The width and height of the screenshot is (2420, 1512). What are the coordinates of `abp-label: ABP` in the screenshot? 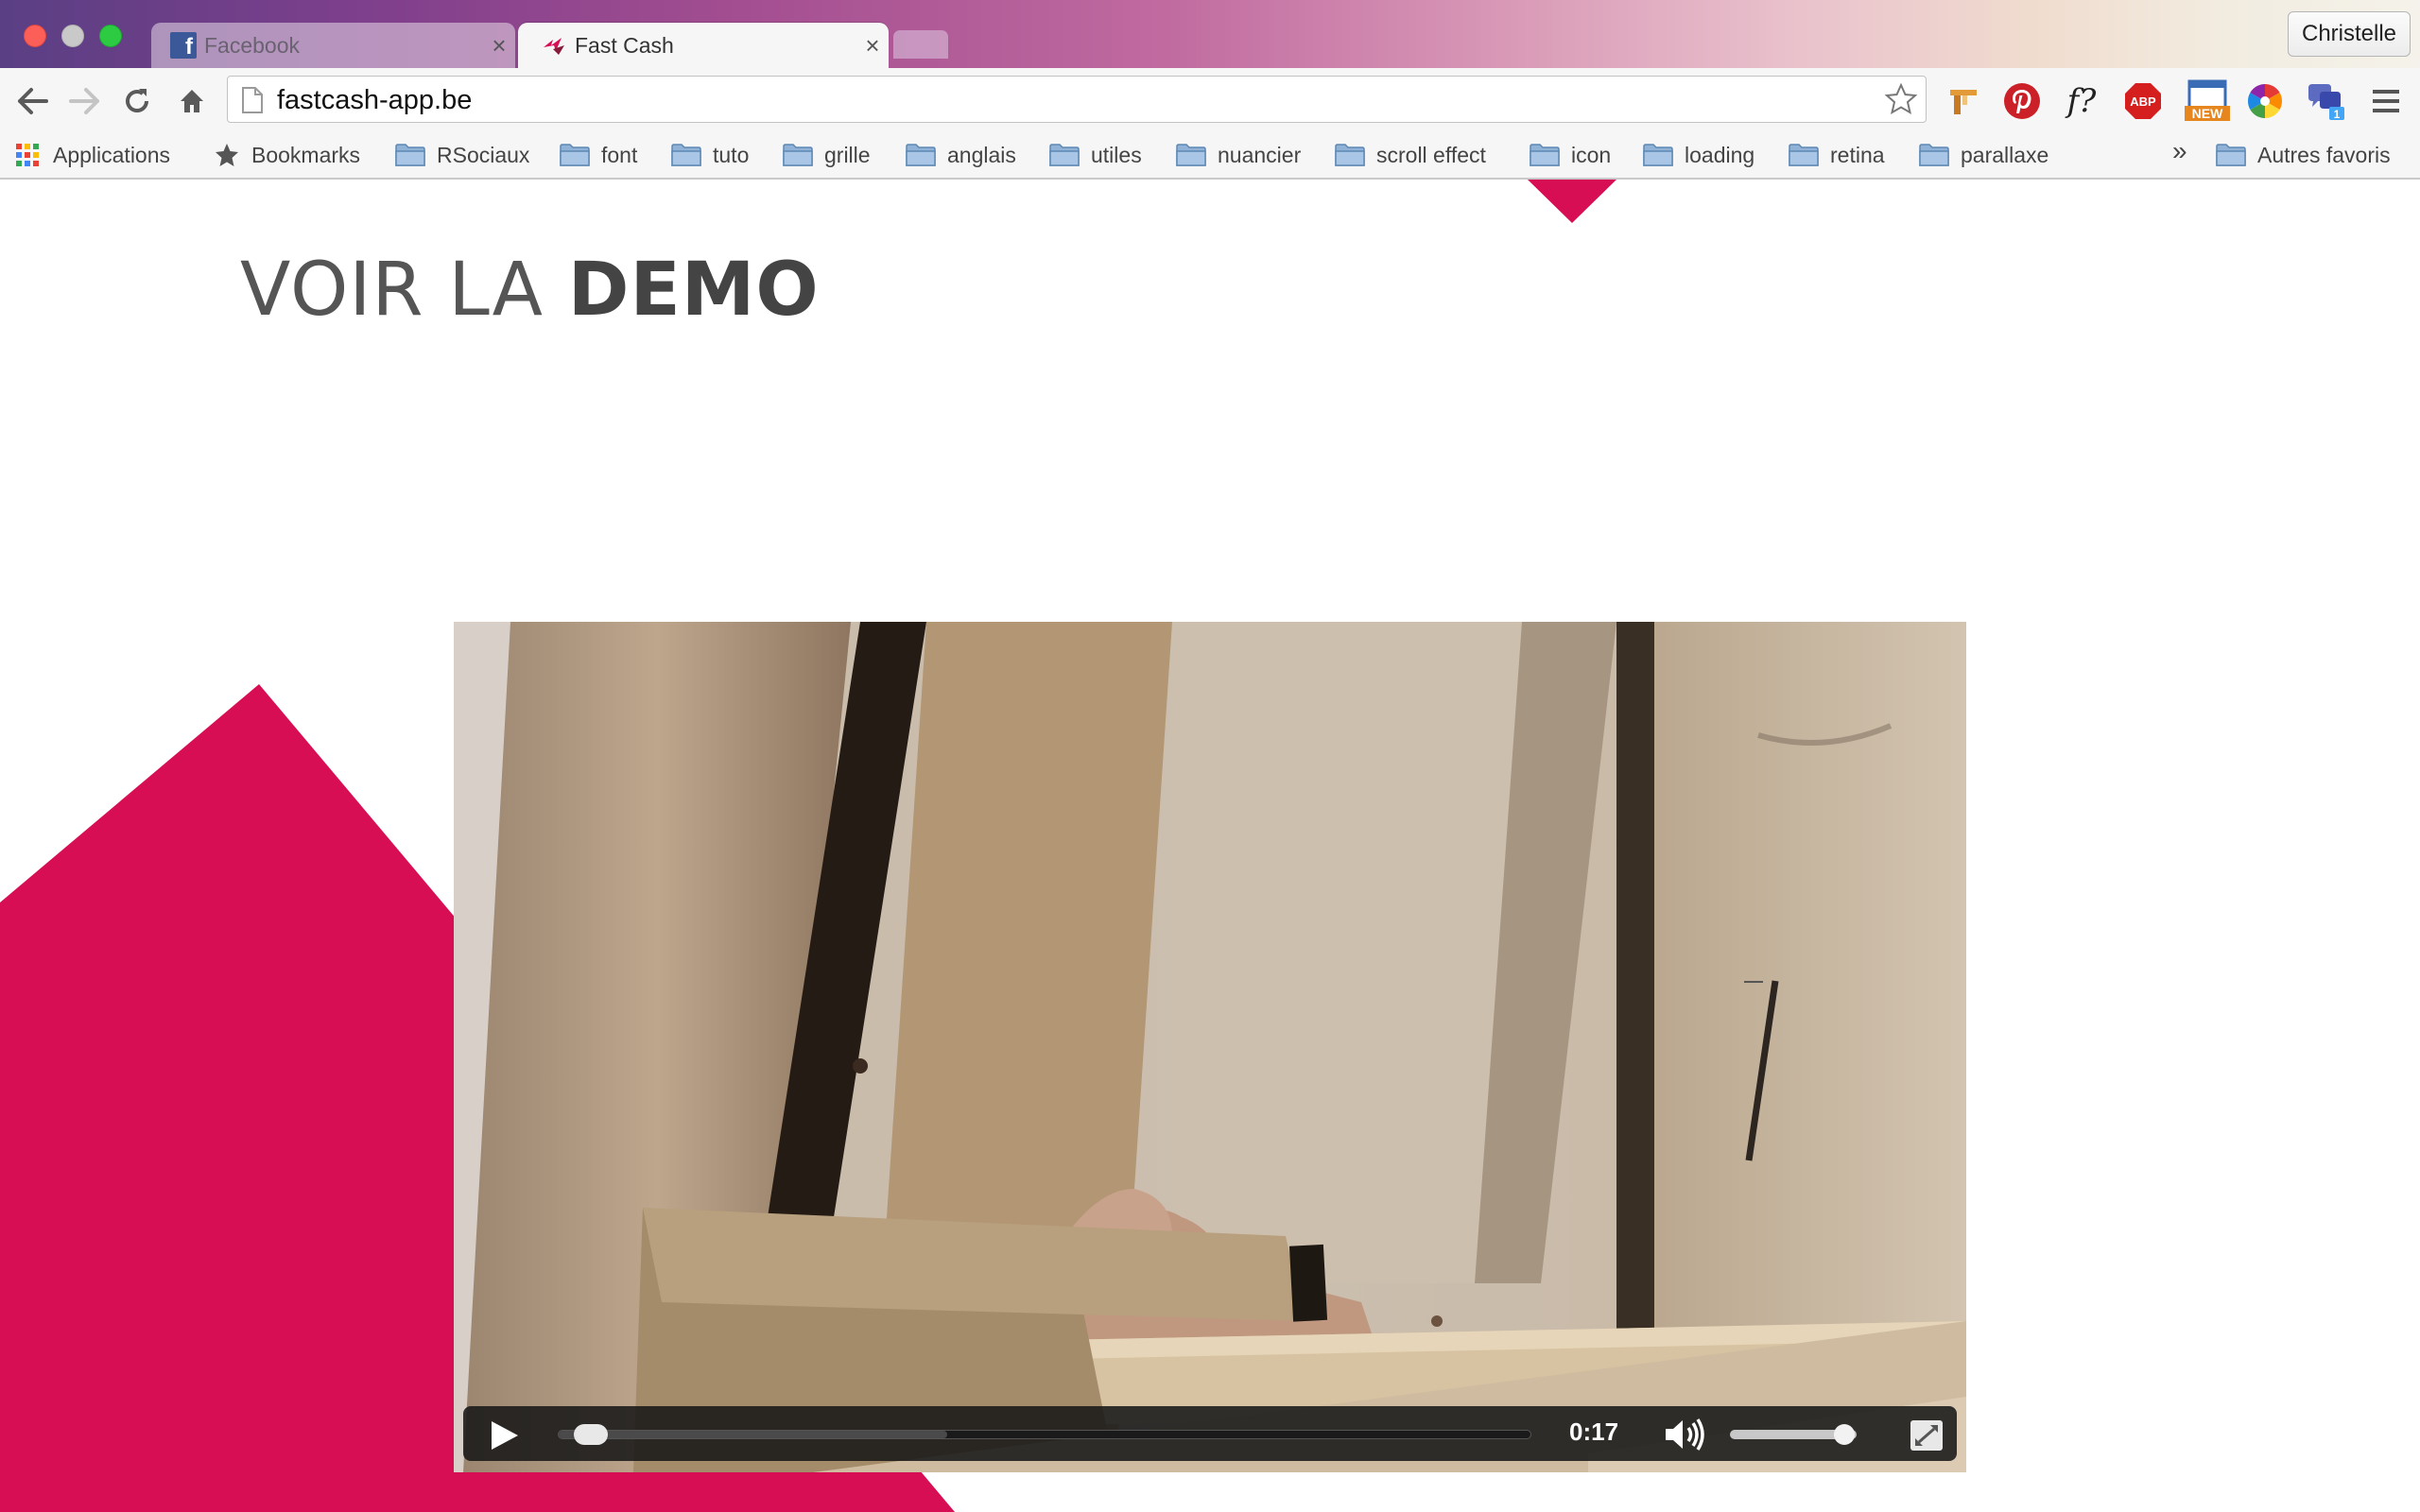 It's located at (2143, 101).